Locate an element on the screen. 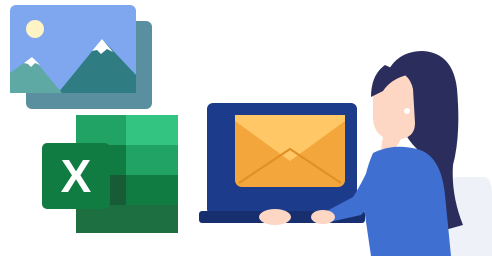 This screenshot has height=256, width=492. excel-sheet-top-right is located at coordinates (152, 130).